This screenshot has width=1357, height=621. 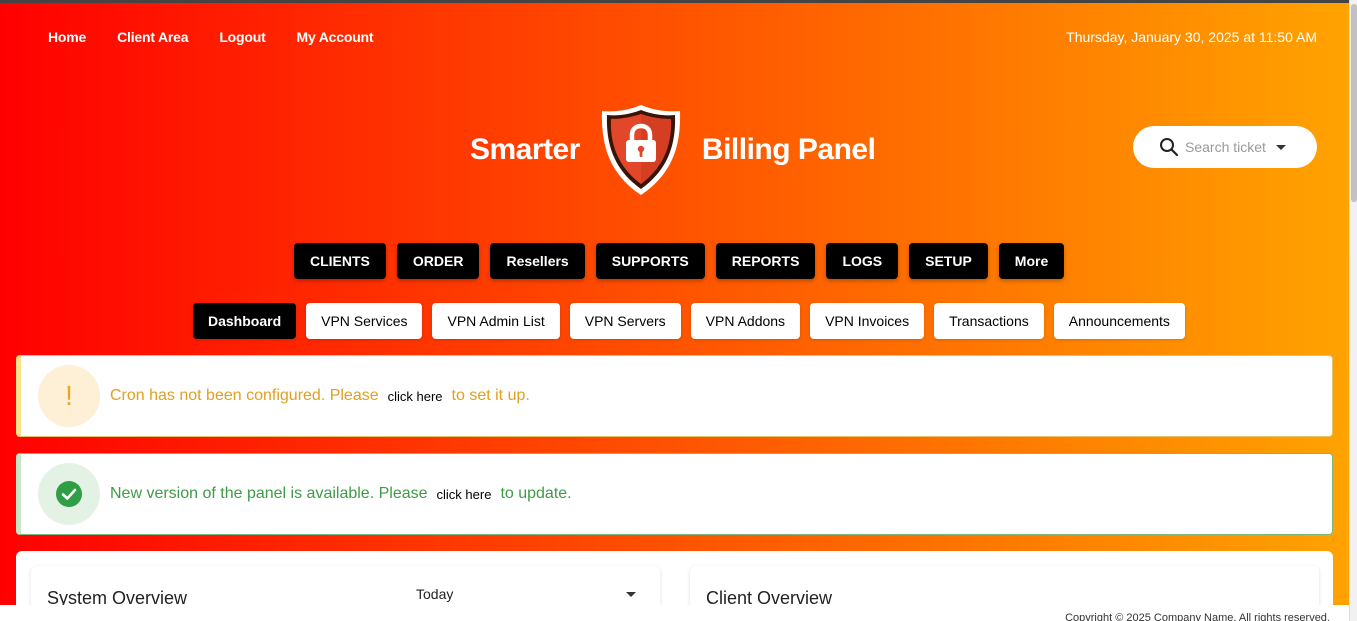 What do you see at coordinates (335, 37) in the screenshot?
I see `nav-my-account: My Account` at bounding box center [335, 37].